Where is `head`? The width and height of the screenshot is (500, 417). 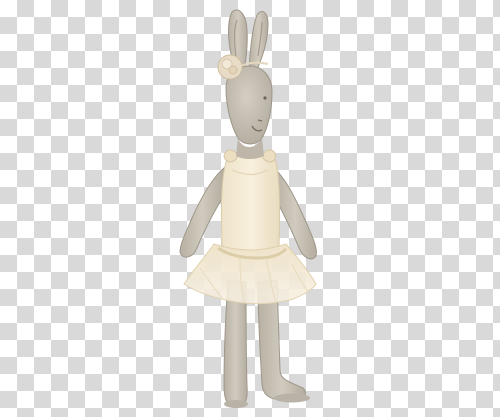
head is located at coordinates (249, 112).